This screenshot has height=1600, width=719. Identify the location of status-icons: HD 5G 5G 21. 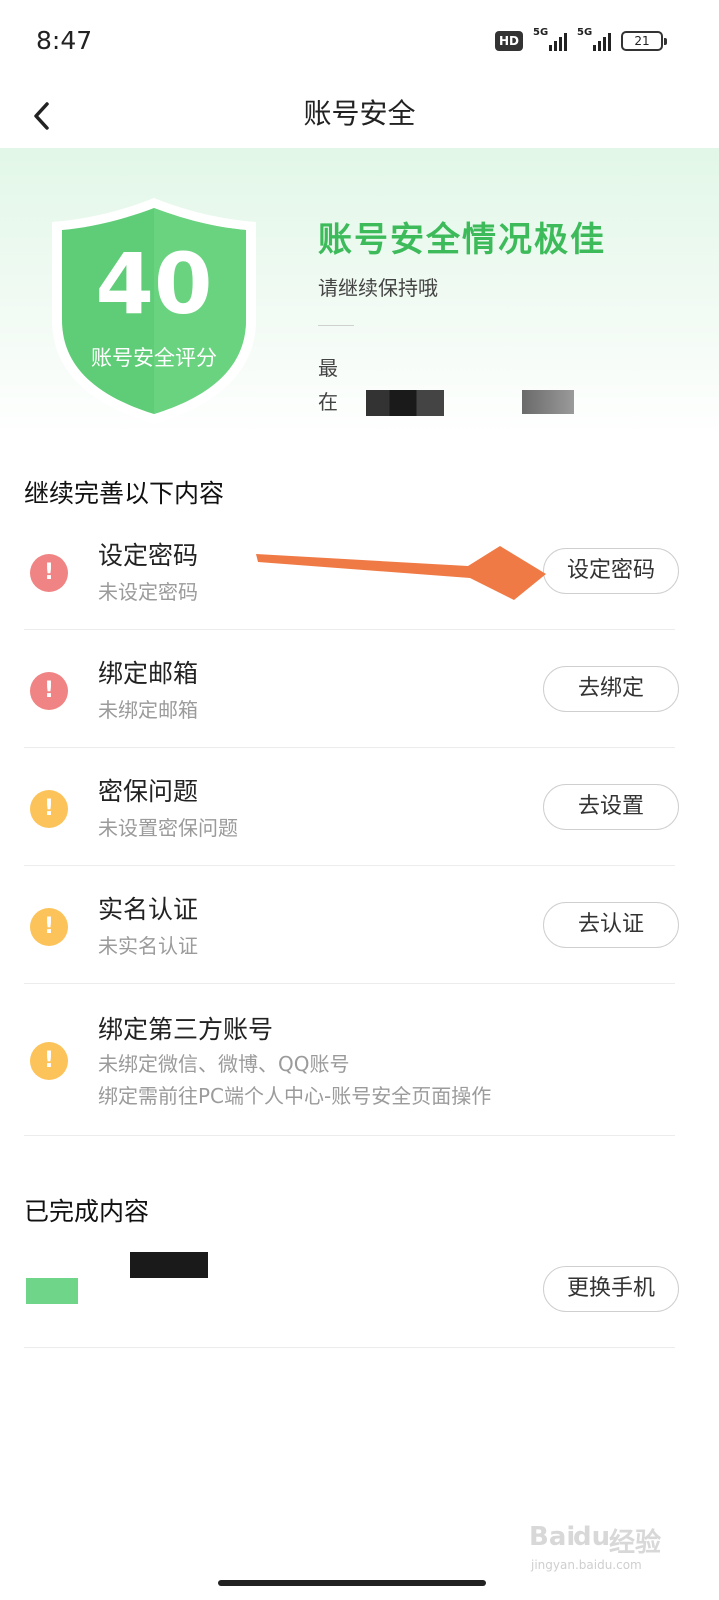
(580, 39).